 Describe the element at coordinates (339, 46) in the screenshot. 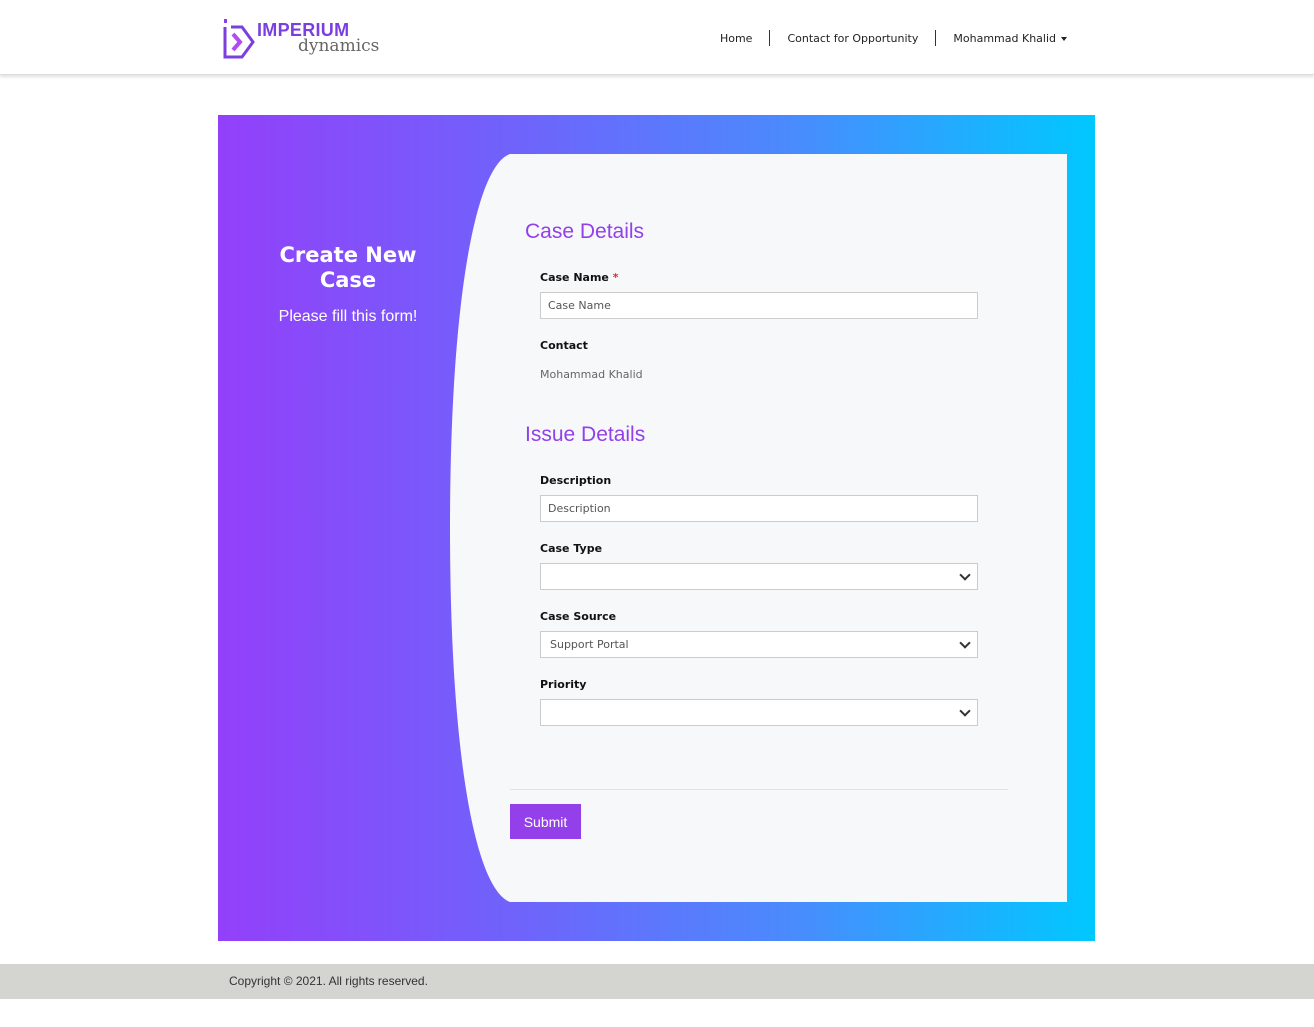

I see `logo-text-bottom: dynamics` at that location.